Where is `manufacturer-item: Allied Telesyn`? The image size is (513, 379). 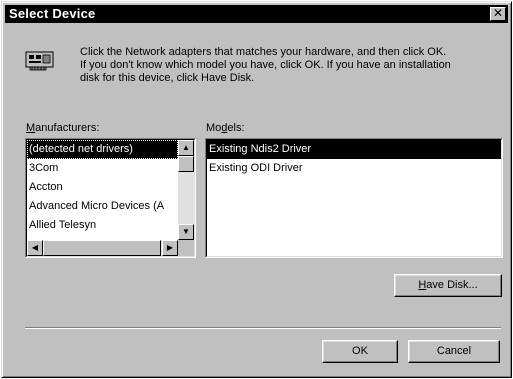 manufacturer-item: Allied Telesyn is located at coordinates (102, 225).